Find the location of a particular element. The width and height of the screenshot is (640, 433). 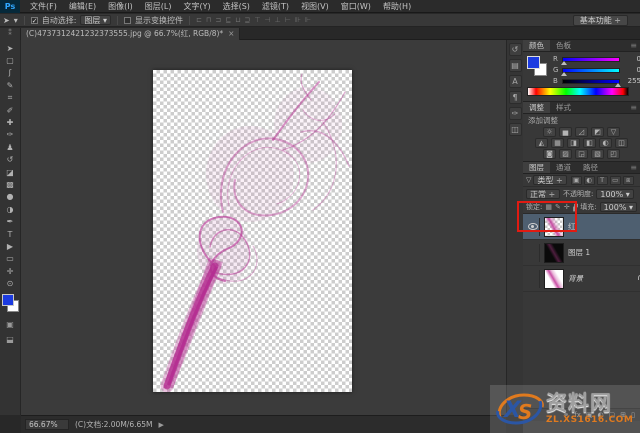

zoom-level-field: 66.67% is located at coordinates (47, 424).